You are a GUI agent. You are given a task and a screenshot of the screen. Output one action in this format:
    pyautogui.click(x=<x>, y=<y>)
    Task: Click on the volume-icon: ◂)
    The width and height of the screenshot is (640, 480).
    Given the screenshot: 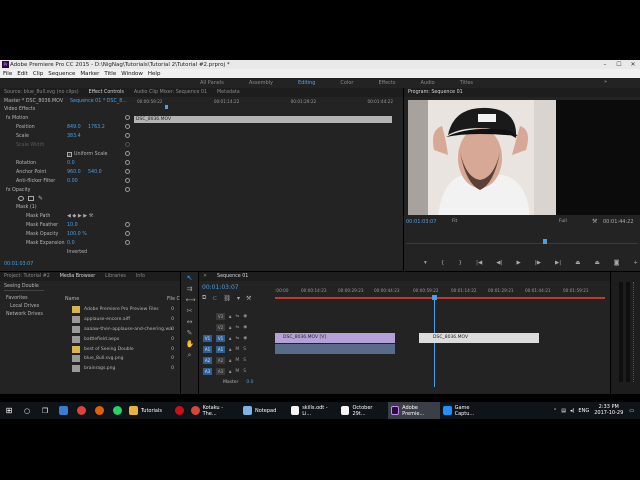 What is the action you would take?
    pyautogui.click(x=572, y=411)
    